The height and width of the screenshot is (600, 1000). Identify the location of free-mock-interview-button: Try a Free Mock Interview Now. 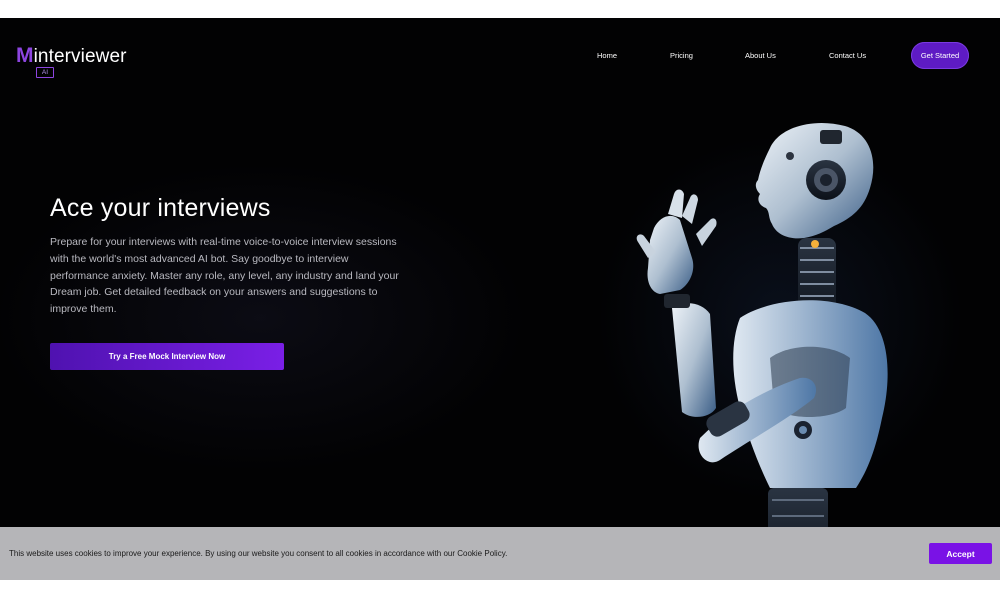
(167, 356).